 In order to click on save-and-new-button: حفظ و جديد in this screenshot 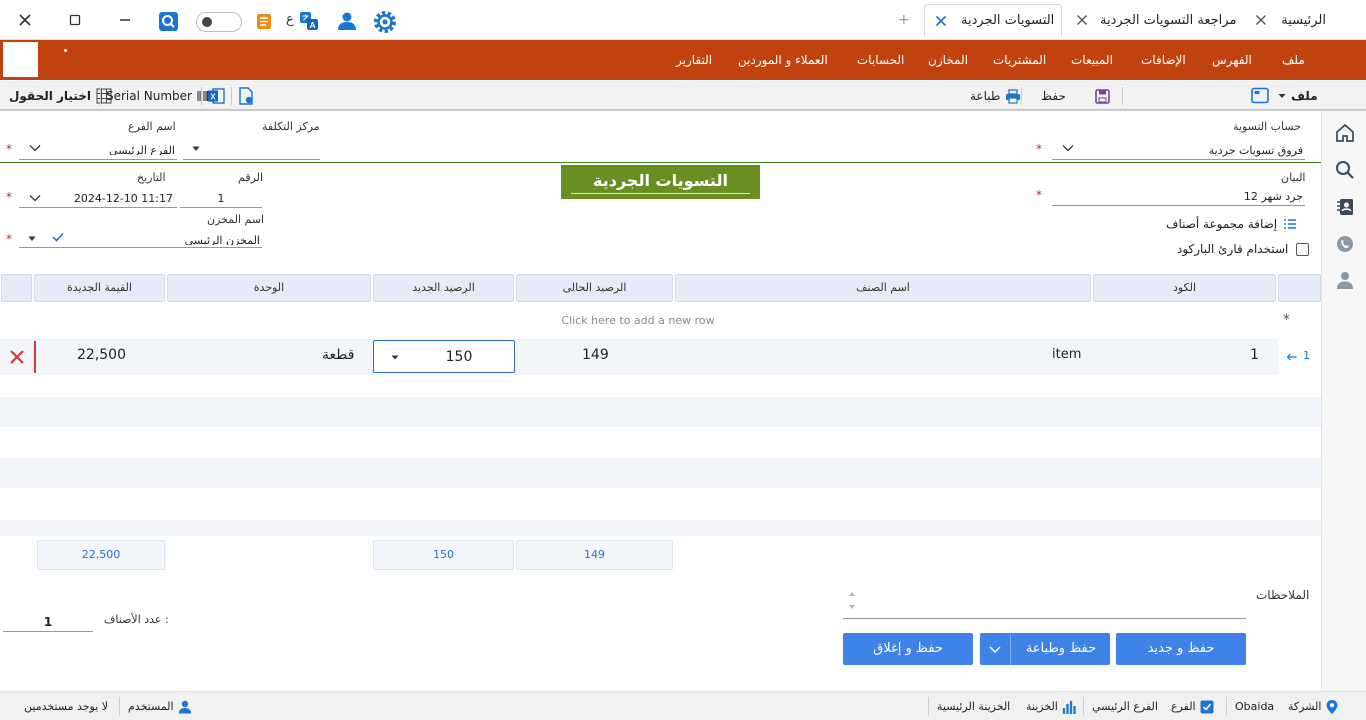, I will do `click(1181, 649)`.